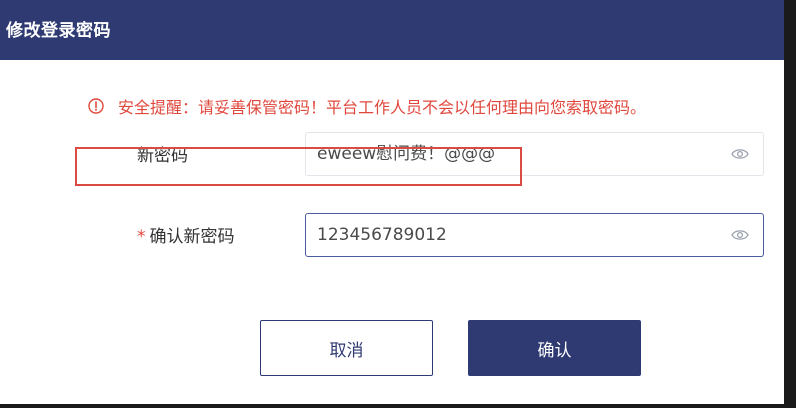  I want to click on security-warning-text: 安全提醒：请妥善保管密码！平台工作人员不会以任何理由向您索取密码。, so click(382, 107).